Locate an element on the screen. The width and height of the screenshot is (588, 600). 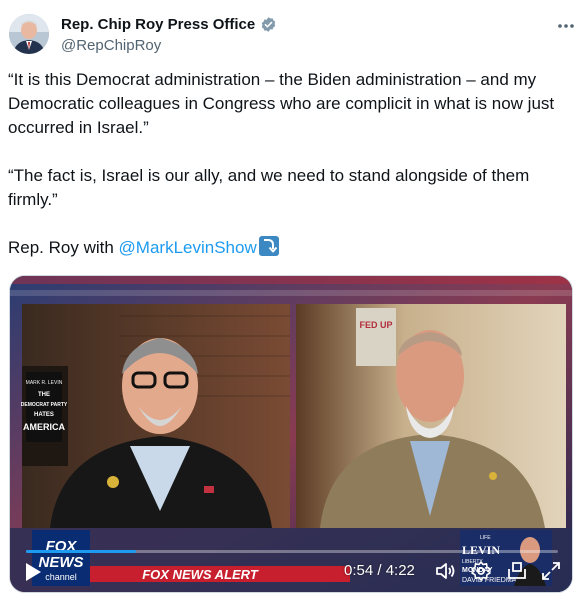
avatar-image is located at coordinates (29, 34).